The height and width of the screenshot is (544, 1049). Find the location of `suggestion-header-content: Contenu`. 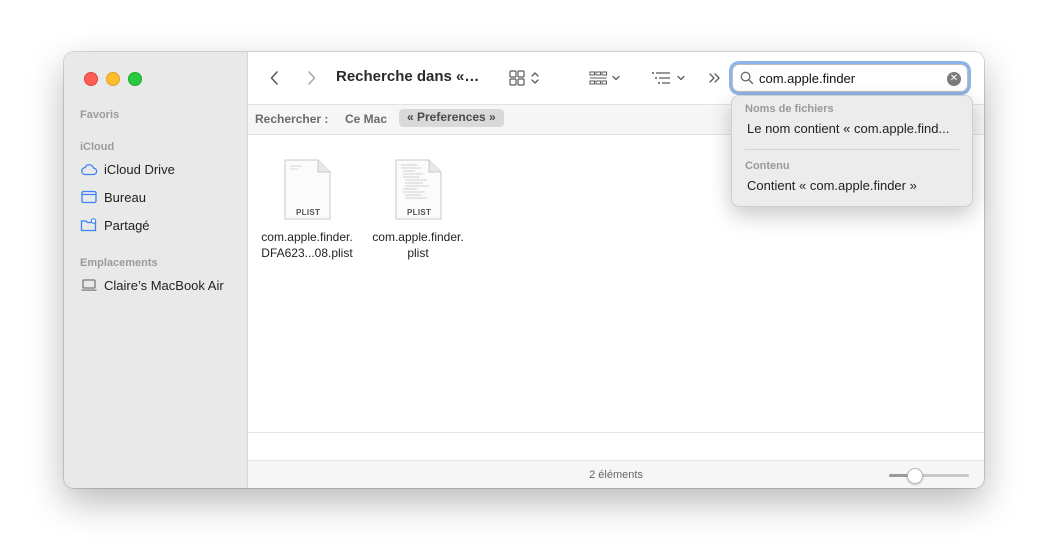

suggestion-header-content: Contenu is located at coordinates (767, 166).